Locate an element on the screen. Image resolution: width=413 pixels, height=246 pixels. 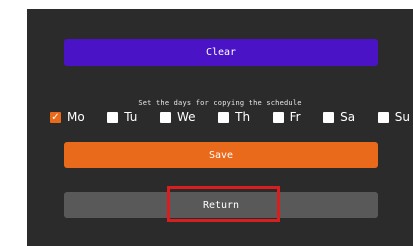
day-selector: ✓ Mo Tu We Th Fr Sa Su is located at coordinates (230, 117).